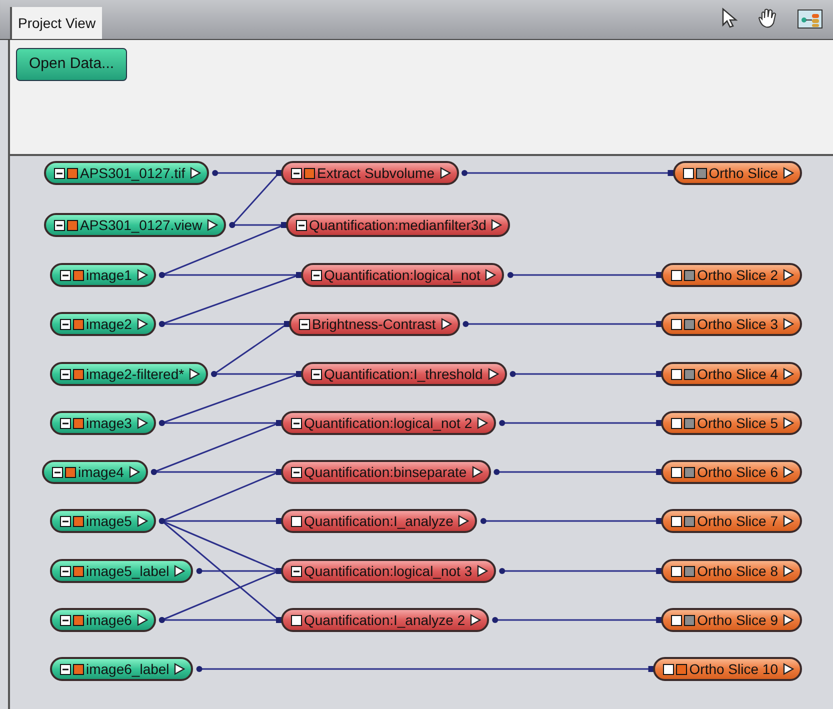  Describe the element at coordinates (95, 472) in the screenshot. I see `module-node: image4` at that location.